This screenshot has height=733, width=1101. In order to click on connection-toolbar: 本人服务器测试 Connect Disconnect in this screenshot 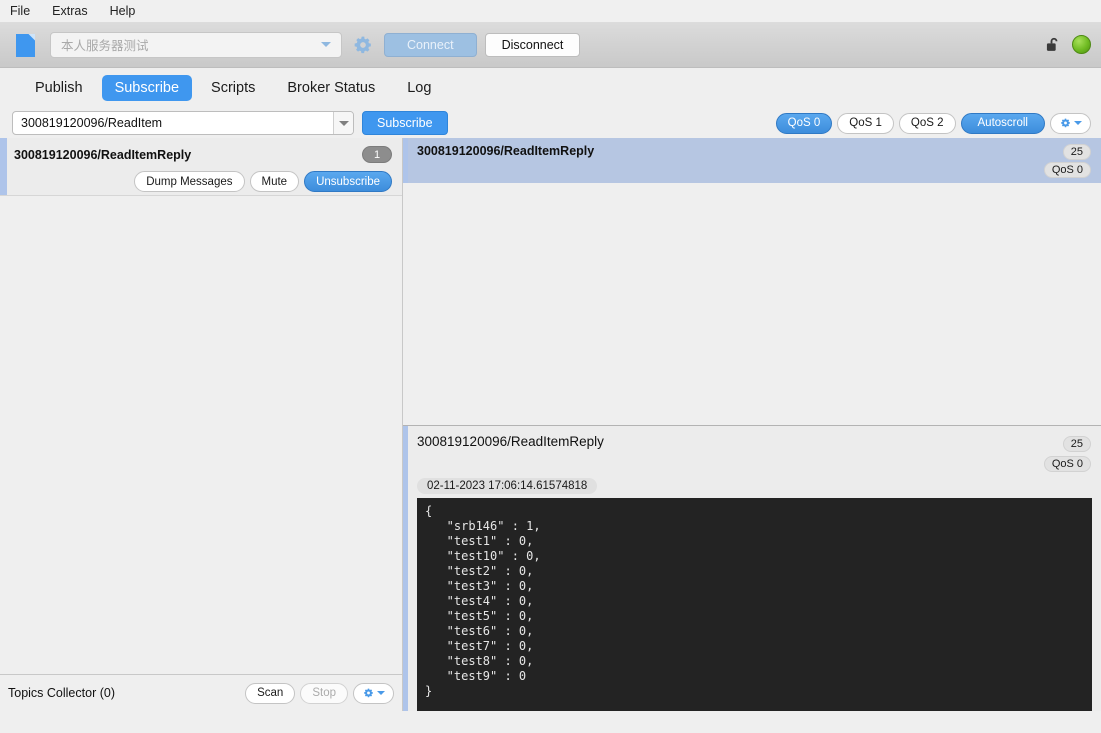, I will do `click(550, 45)`.